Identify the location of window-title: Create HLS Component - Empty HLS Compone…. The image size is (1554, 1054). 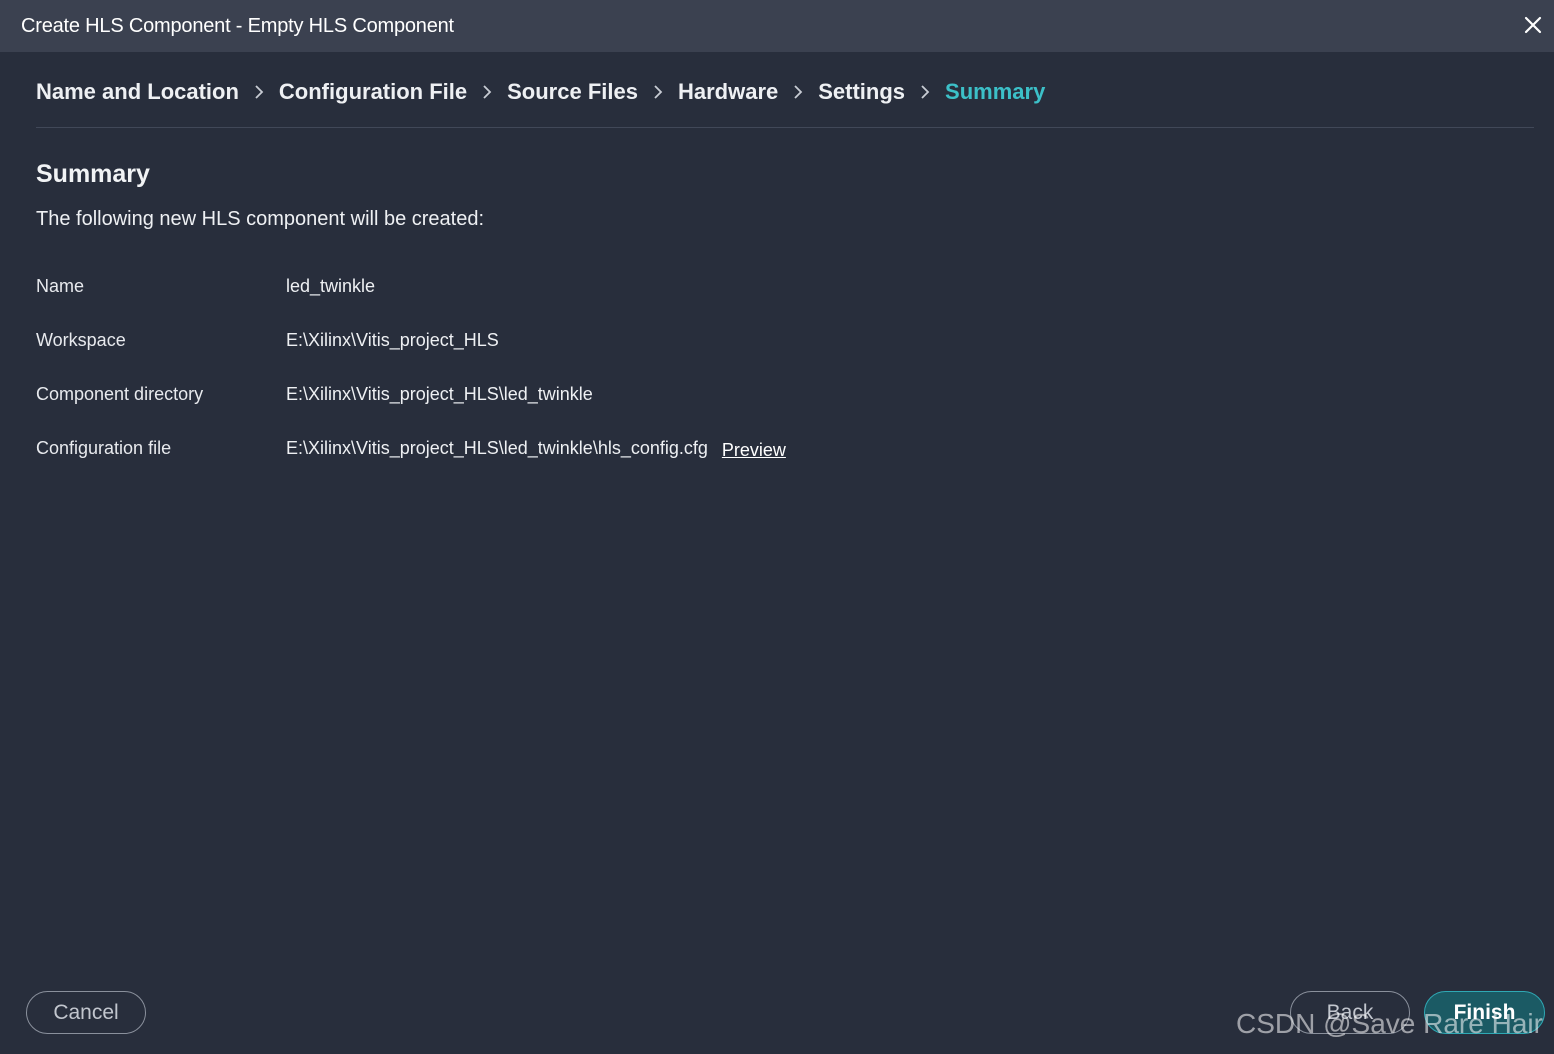
(237, 25).